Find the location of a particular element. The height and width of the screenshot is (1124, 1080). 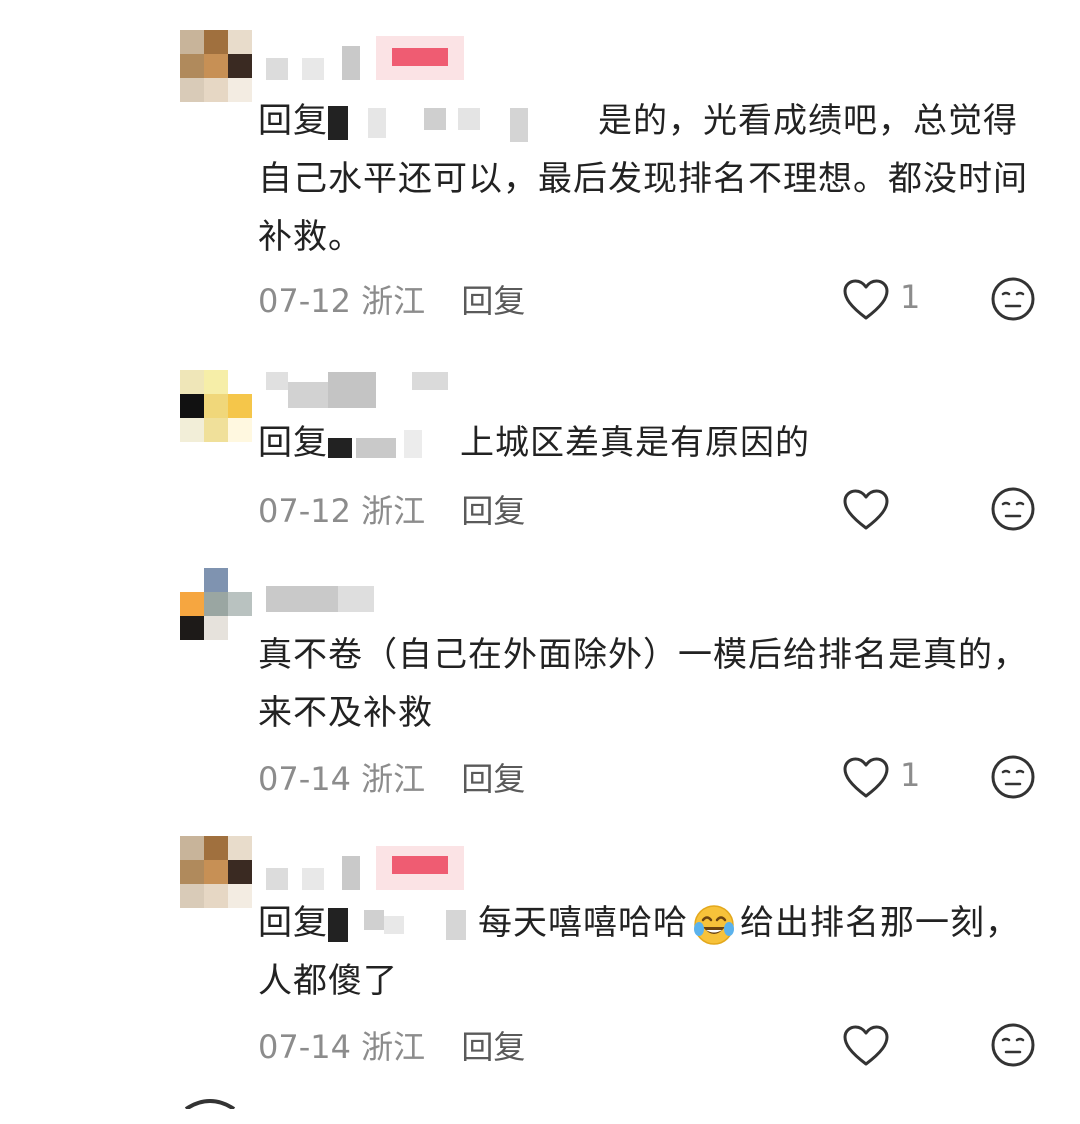

comment-text: 真不卷（自己在外面除外）一模后给排名是真的，来不及补救 is located at coordinates (653, 684).